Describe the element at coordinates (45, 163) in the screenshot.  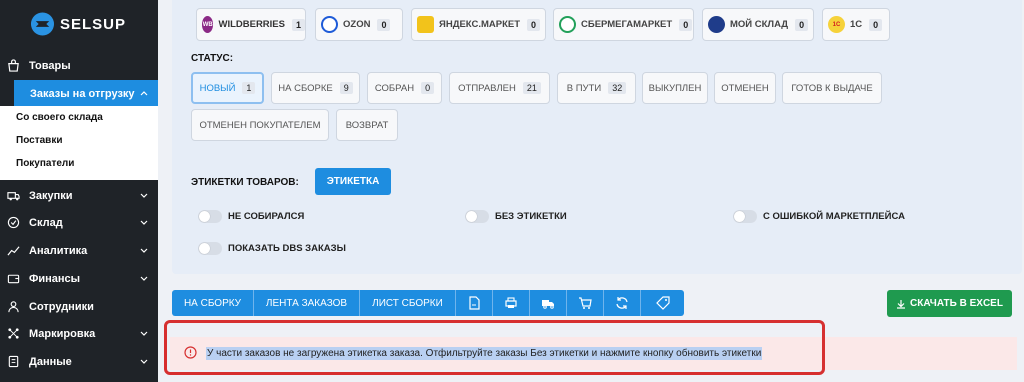
I see `sidebar-subitem-customers: Покупатели` at that location.